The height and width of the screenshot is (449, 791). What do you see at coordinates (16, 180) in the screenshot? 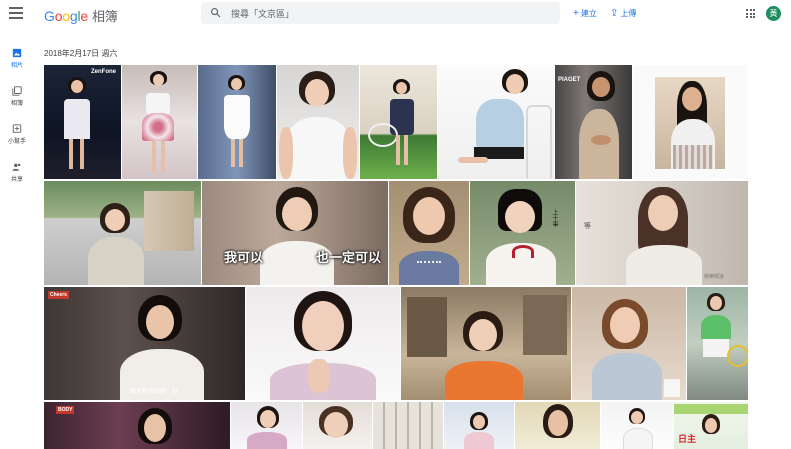
I see `nav-label: 共享` at bounding box center [16, 180].